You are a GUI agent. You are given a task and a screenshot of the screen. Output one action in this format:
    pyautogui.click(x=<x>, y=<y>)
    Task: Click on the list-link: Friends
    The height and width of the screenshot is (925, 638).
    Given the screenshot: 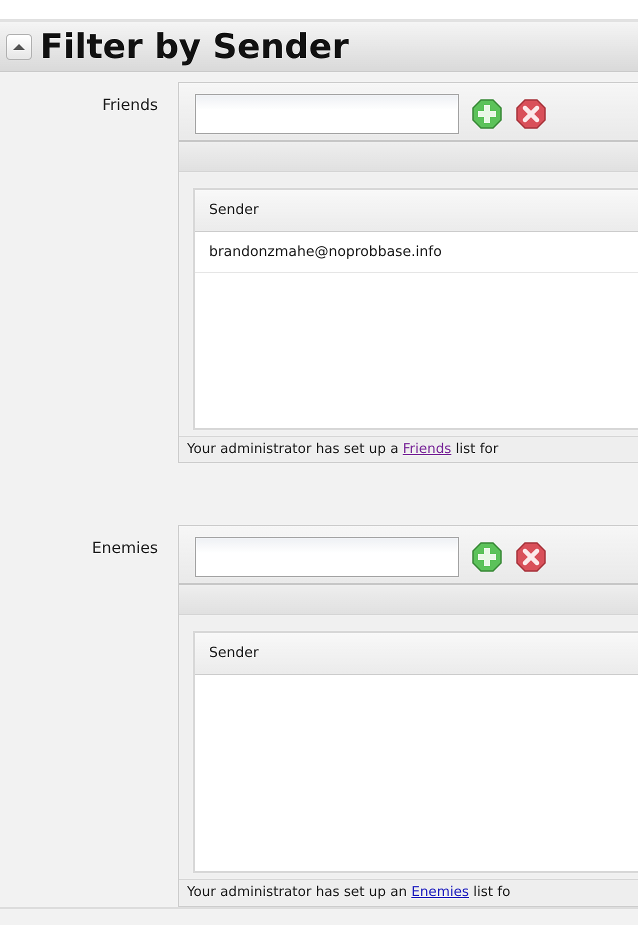 What is the action you would take?
    pyautogui.click(x=427, y=449)
    